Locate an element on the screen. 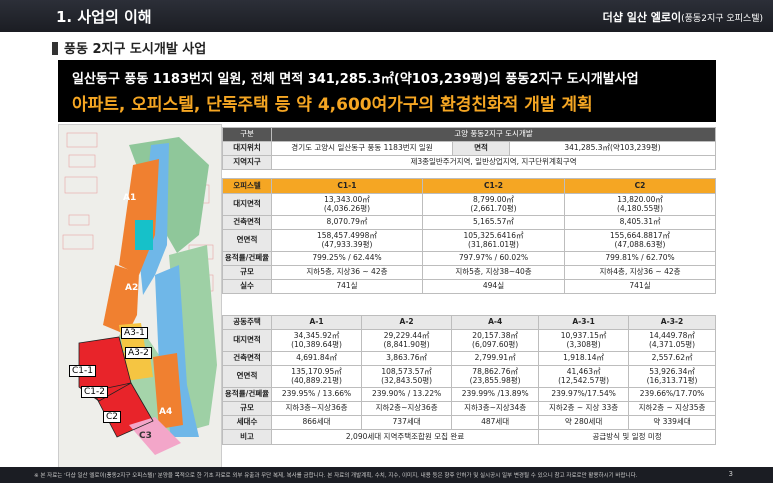 Image resolution: width=773 pixels, height=483 pixels. subtitle-text: 풍동 2지구 도시개발 사업 is located at coordinates (135, 49).